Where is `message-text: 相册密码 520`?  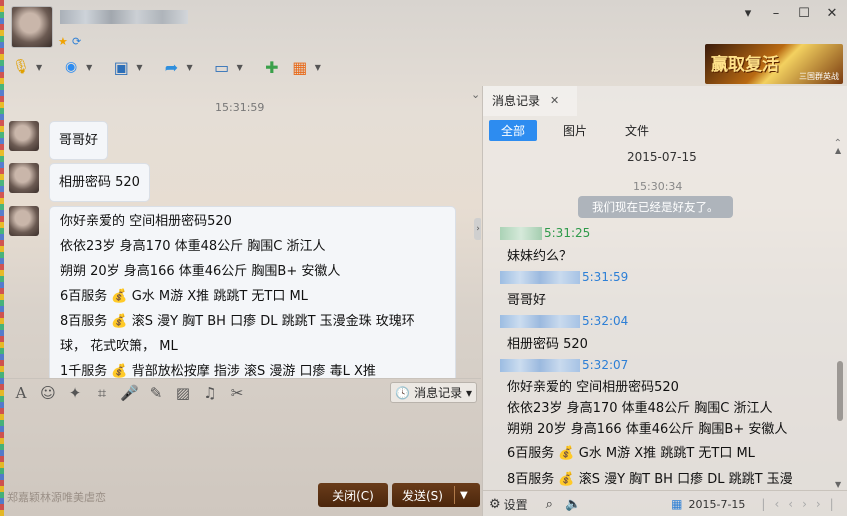 message-text: 相册密码 520 is located at coordinates (99, 182).